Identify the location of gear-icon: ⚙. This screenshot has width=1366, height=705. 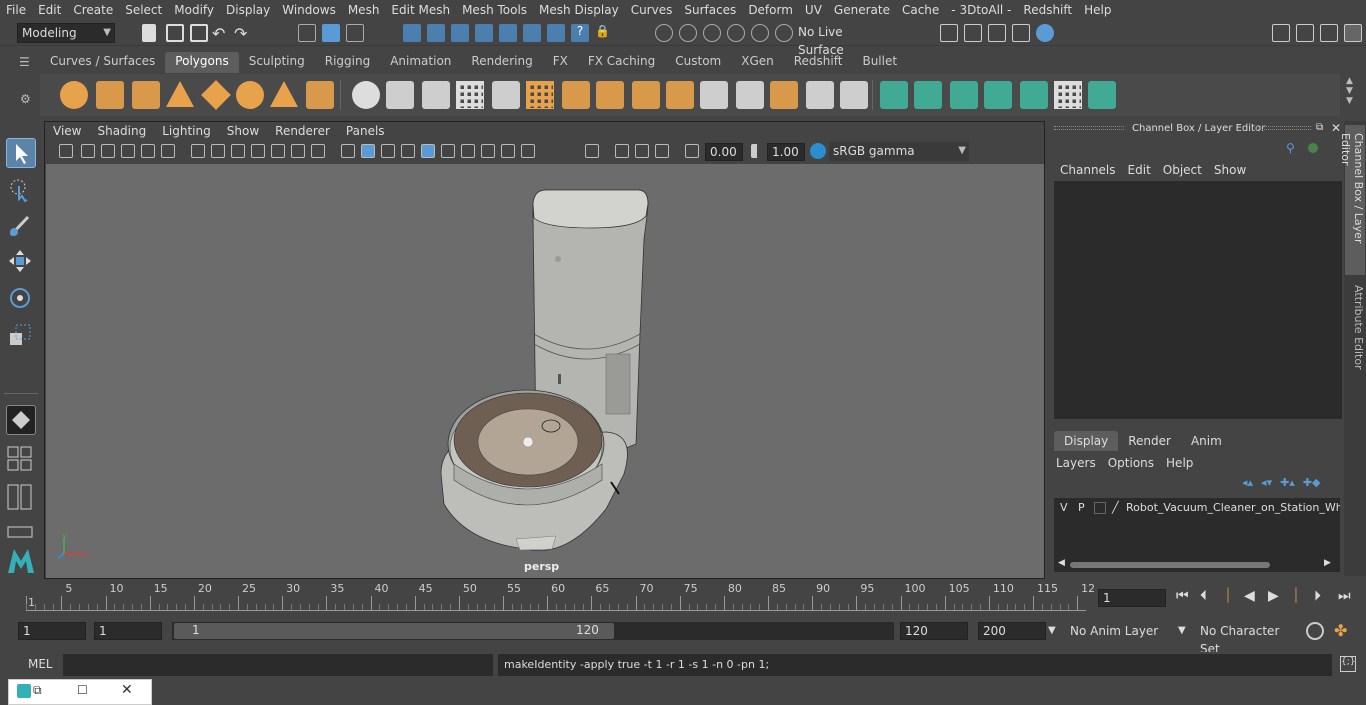
(25, 99).